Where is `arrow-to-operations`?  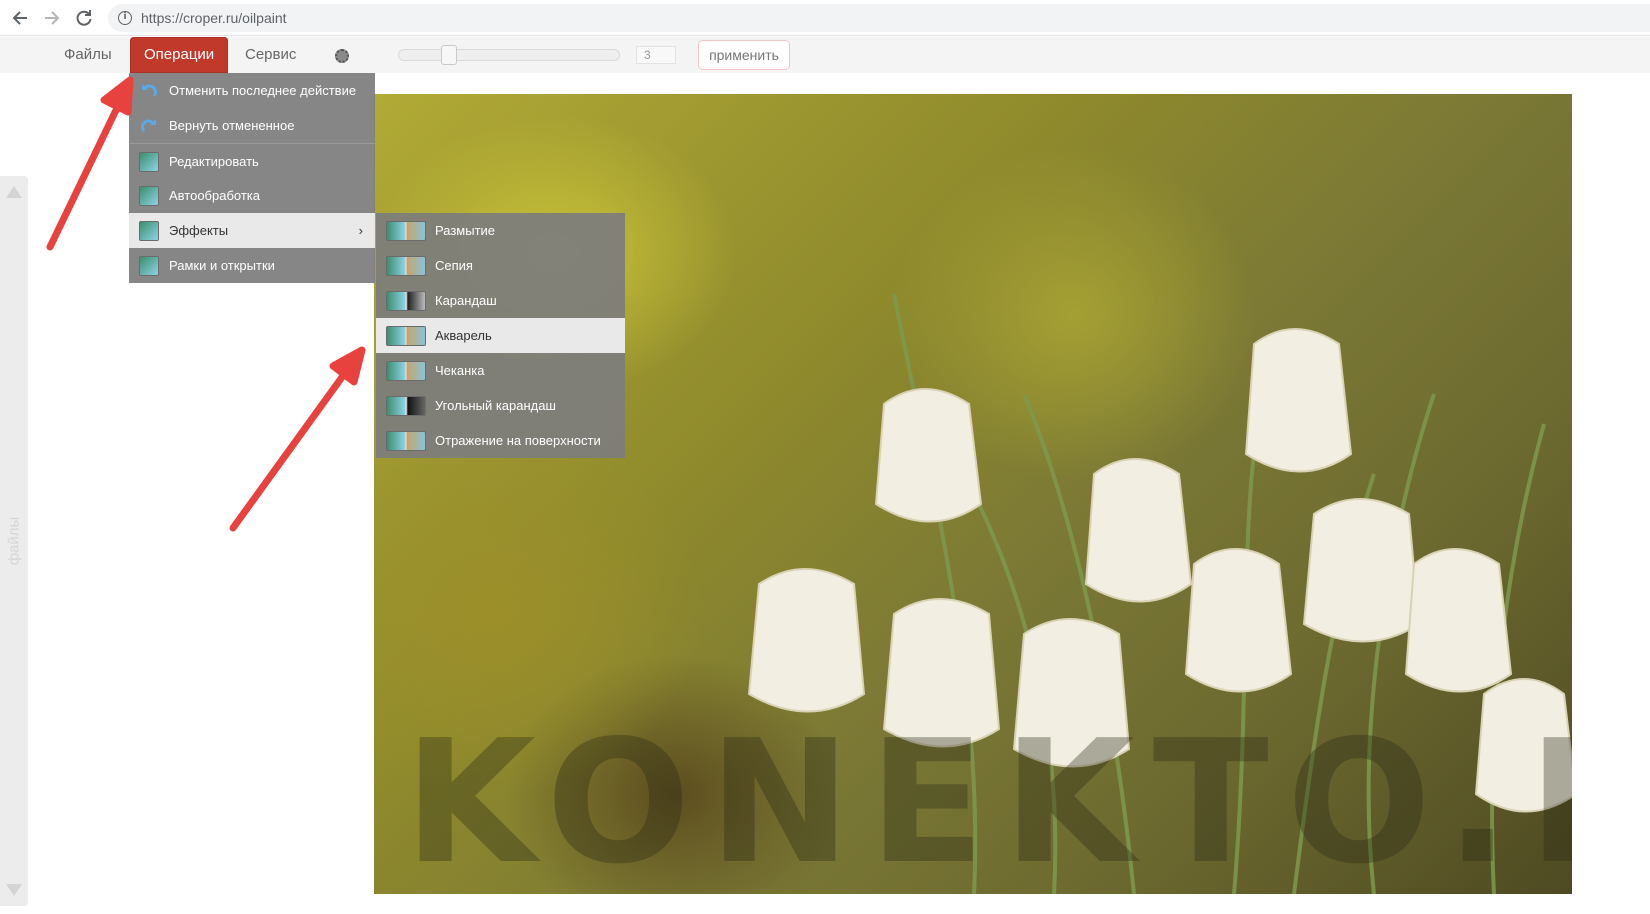 arrow-to-operations is located at coordinates (84, 176).